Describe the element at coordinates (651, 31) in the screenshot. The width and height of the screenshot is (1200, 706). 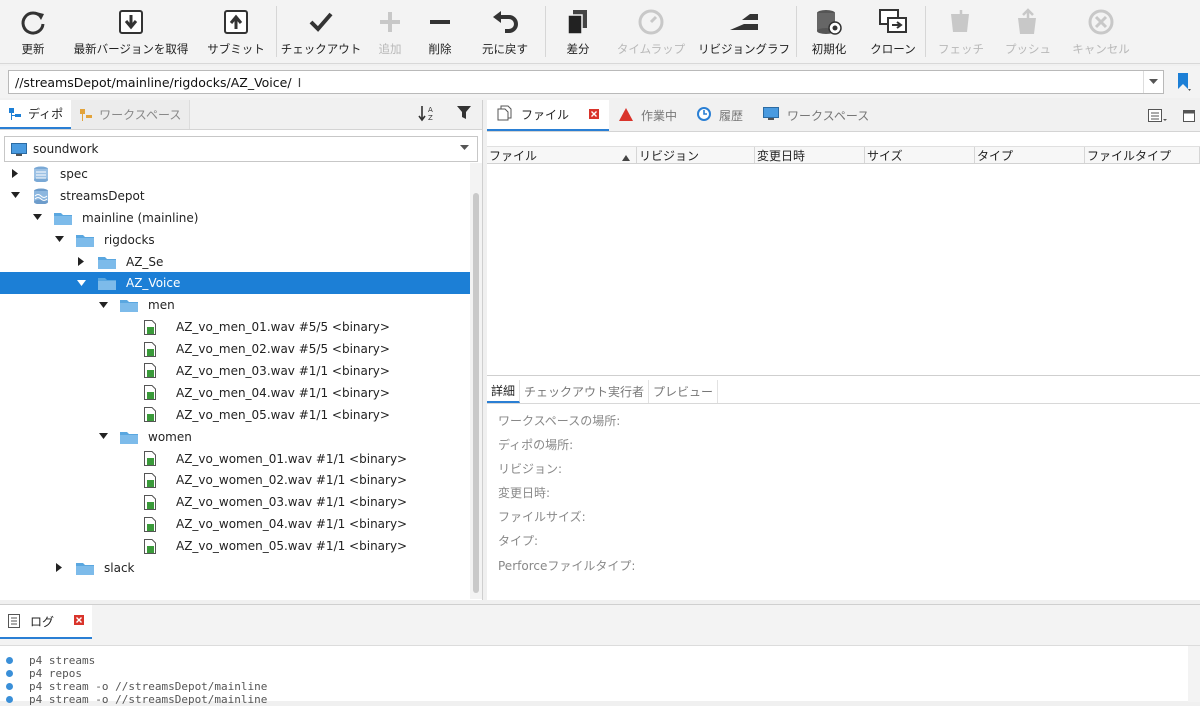
I see `timelapse-button: タイムラップ` at that location.